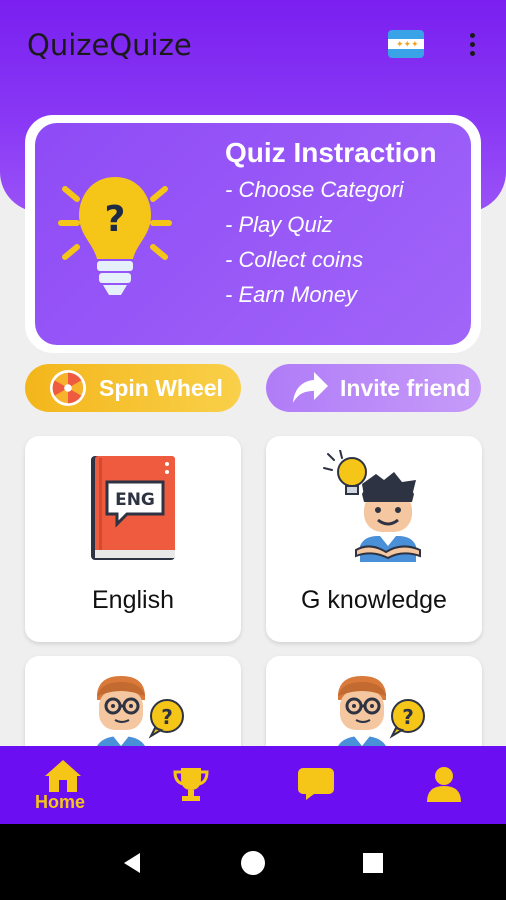 Image resolution: width=506 pixels, height=900 pixels. I want to click on spin-wheel-label: Spin Wheel, so click(161, 387).